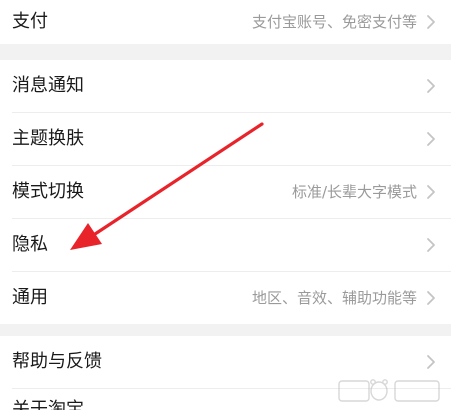 The height and width of the screenshot is (410, 451). Describe the element at coordinates (57, 361) in the screenshot. I see `settings-item-label: 帮助与反馈` at that location.